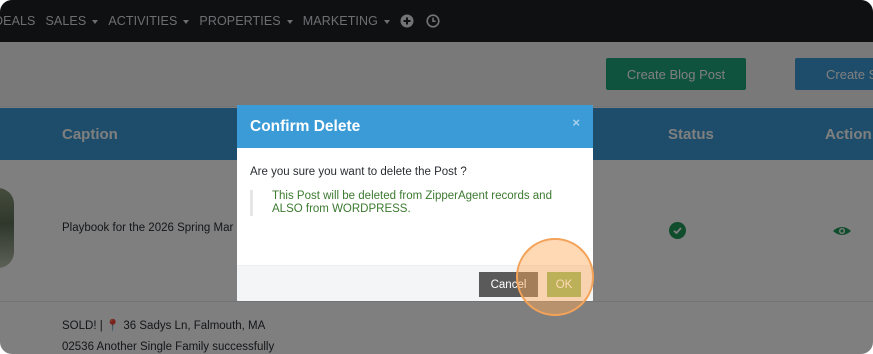  What do you see at coordinates (415, 126) in the screenshot?
I see `dialog-header: Confirm Delete ×` at bounding box center [415, 126].